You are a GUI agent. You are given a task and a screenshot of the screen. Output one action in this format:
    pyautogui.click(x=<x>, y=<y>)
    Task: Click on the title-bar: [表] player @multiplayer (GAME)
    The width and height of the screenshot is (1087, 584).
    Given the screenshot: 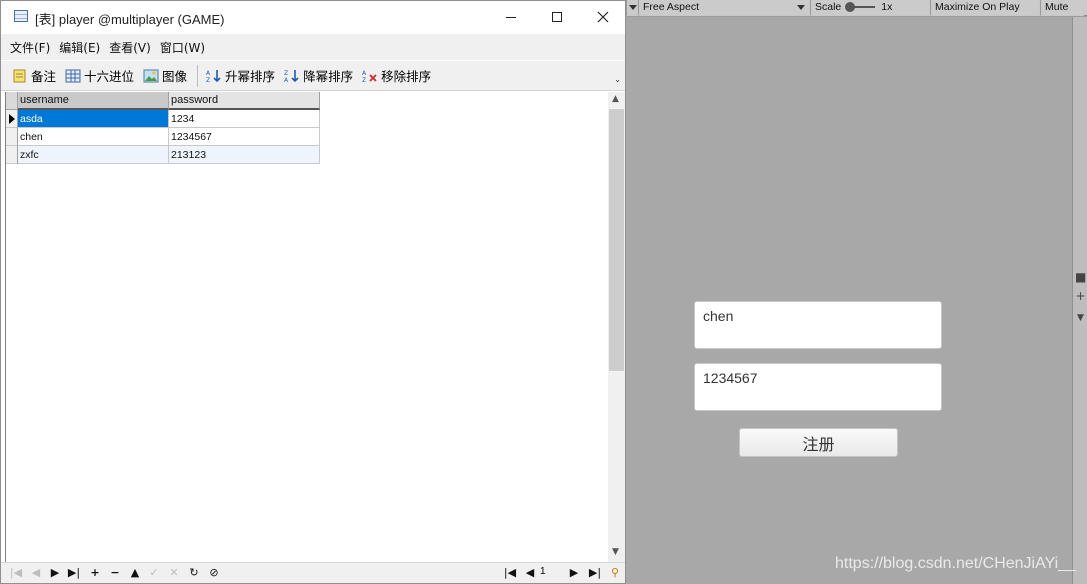 What is the action you would take?
    pyautogui.click(x=313, y=17)
    